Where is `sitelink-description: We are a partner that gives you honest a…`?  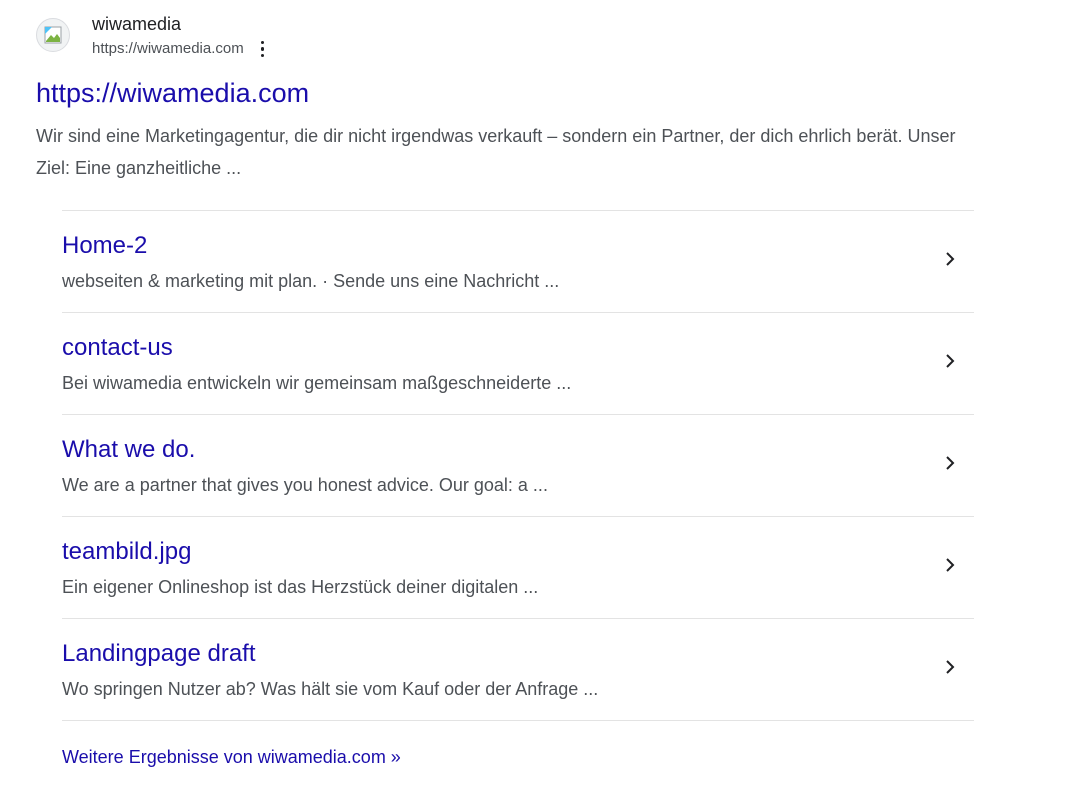
sitelink-description: We are a partner that gives you honest a… is located at coordinates (305, 485).